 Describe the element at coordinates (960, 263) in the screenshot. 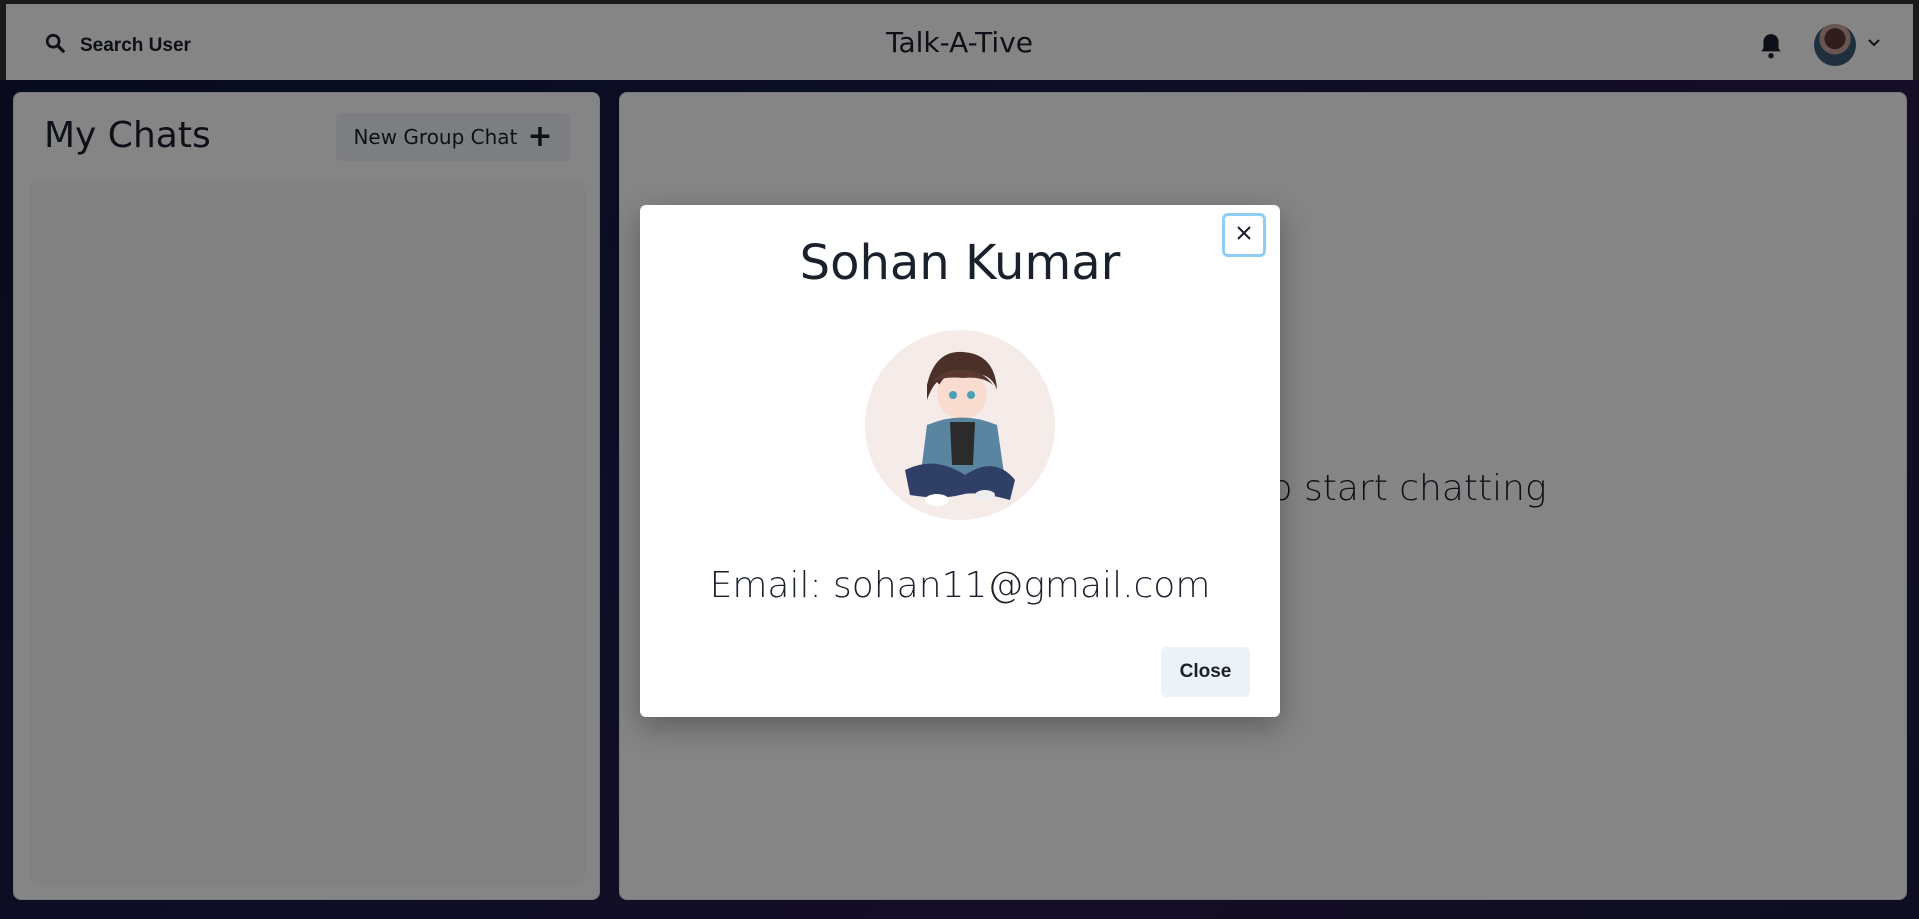

I see `modal-title: Sohan Kumar` at that location.